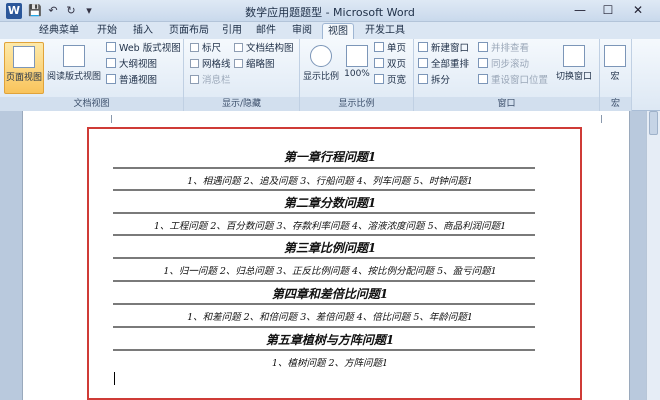 The image size is (660, 400). Describe the element at coordinates (254, 65) in the screenshot. I see `thumbnails-checkbox: 缩略图` at that location.